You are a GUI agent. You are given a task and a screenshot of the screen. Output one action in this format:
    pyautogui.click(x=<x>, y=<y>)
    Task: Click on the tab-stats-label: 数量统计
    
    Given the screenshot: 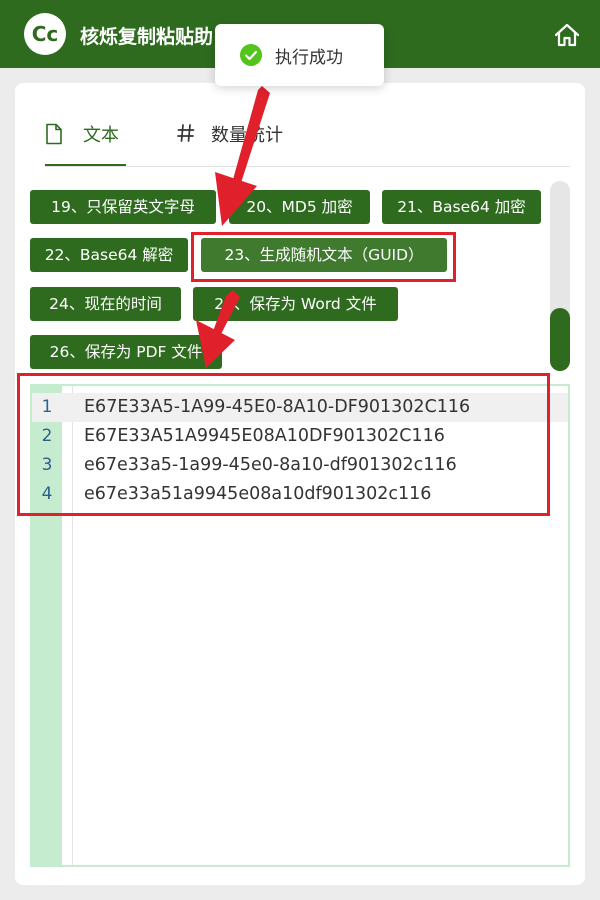 What is the action you would take?
    pyautogui.click(x=247, y=135)
    